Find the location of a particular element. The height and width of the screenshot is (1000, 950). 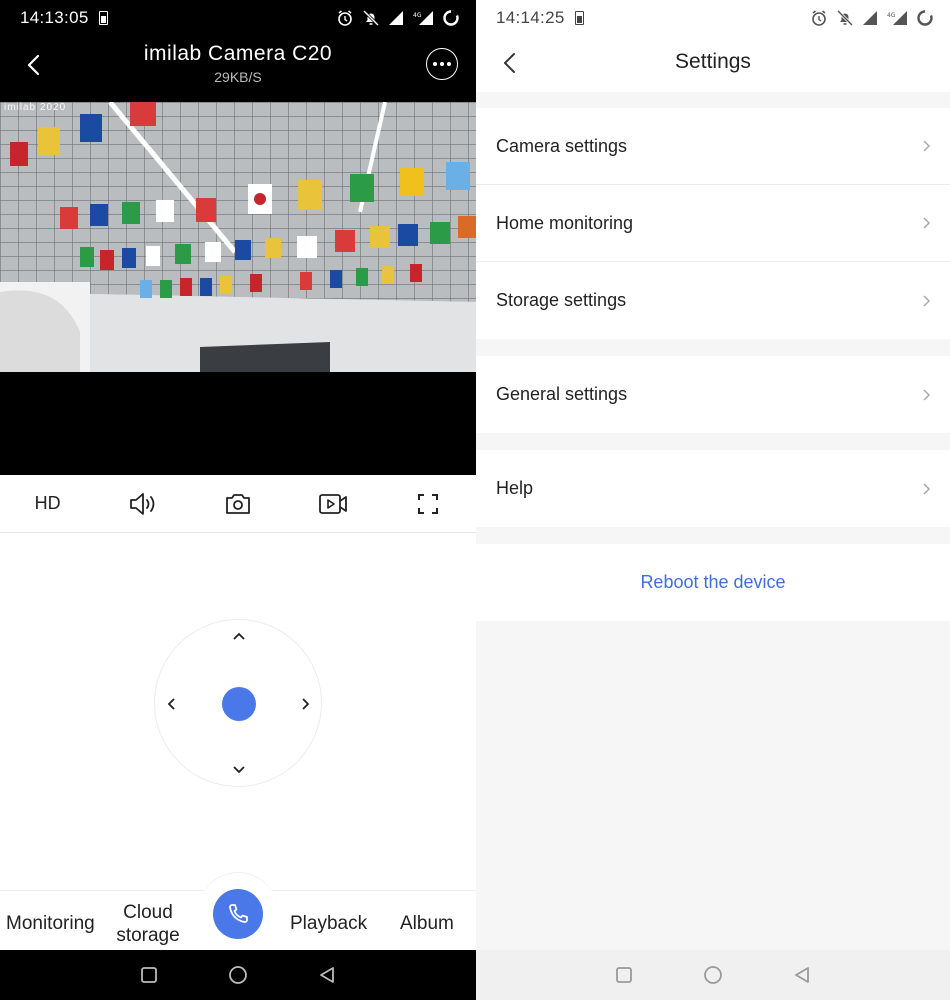

joystick-handle is located at coordinates (239, 704).